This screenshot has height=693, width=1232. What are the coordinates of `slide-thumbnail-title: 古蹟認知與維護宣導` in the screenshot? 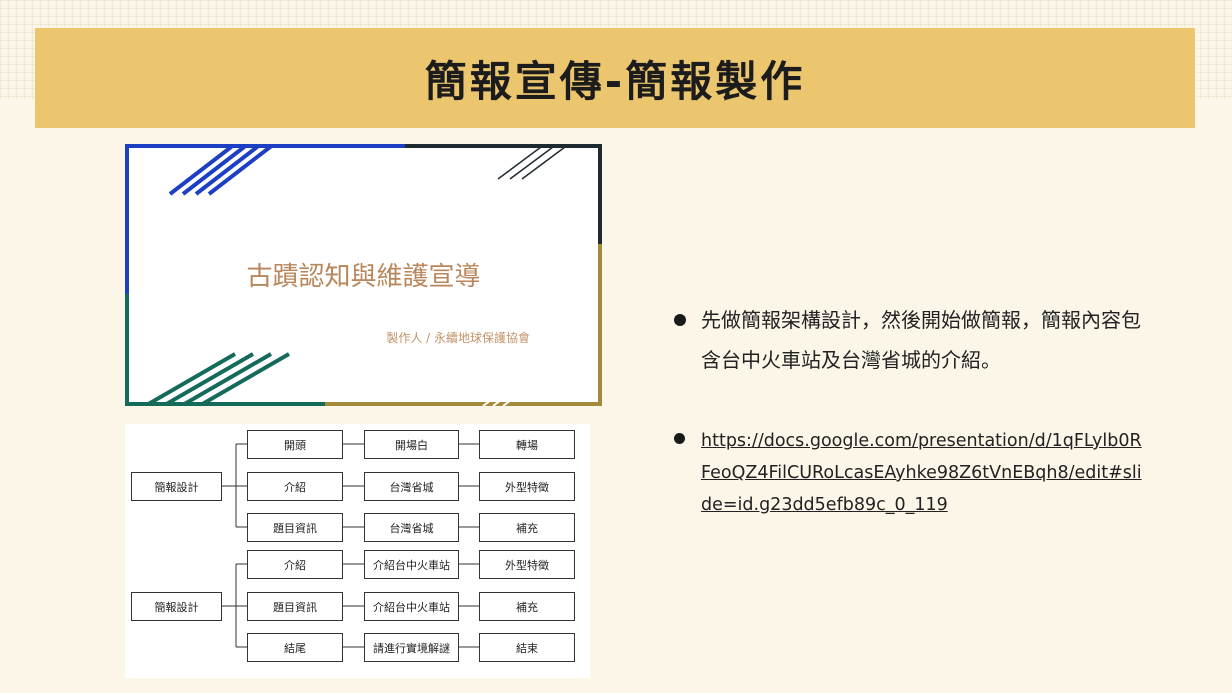 It's located at (363, 277).